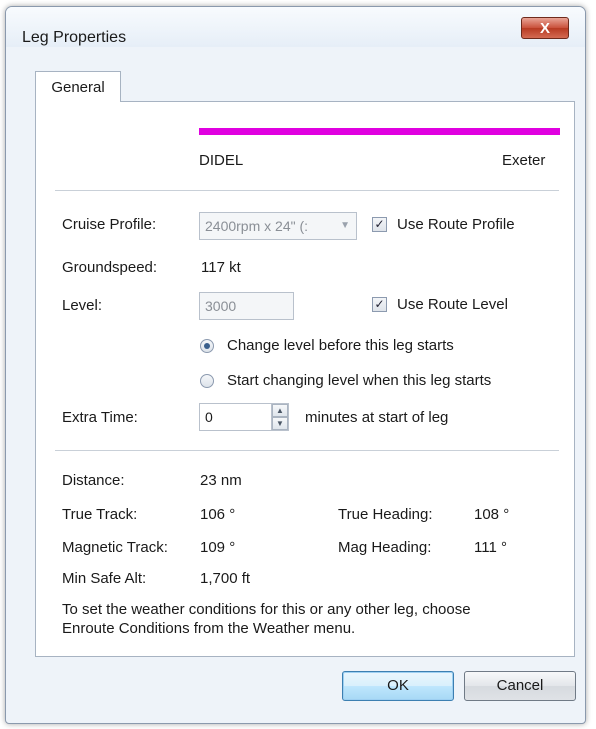  Describe the element at coordinates (379, 131) in the screenshot. I see `route-line` at that location.